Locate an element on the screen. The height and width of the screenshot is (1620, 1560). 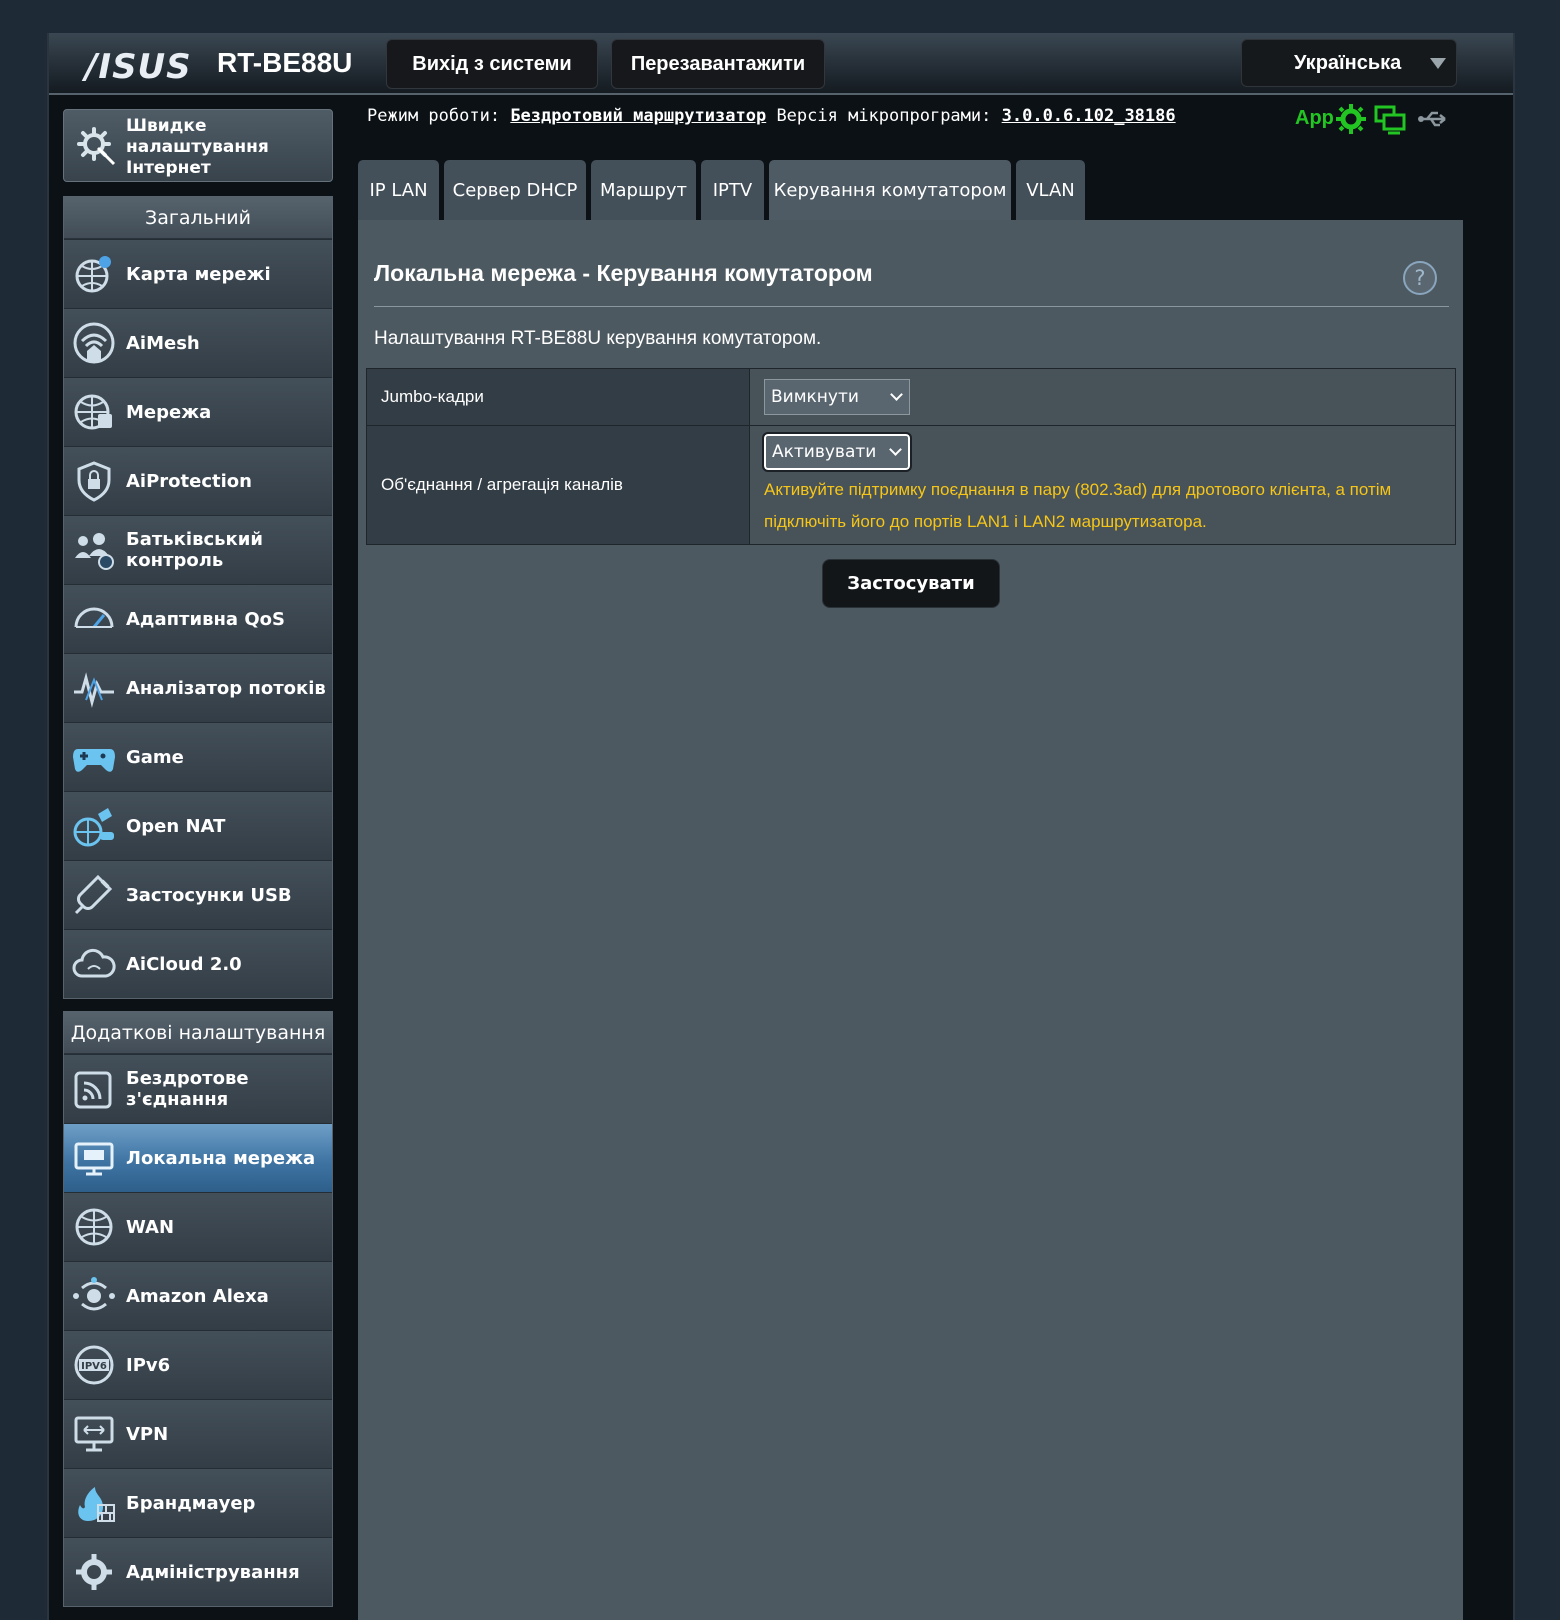
sidebar-item-administration: Адміністрування is located at coordinates (198, 1571).